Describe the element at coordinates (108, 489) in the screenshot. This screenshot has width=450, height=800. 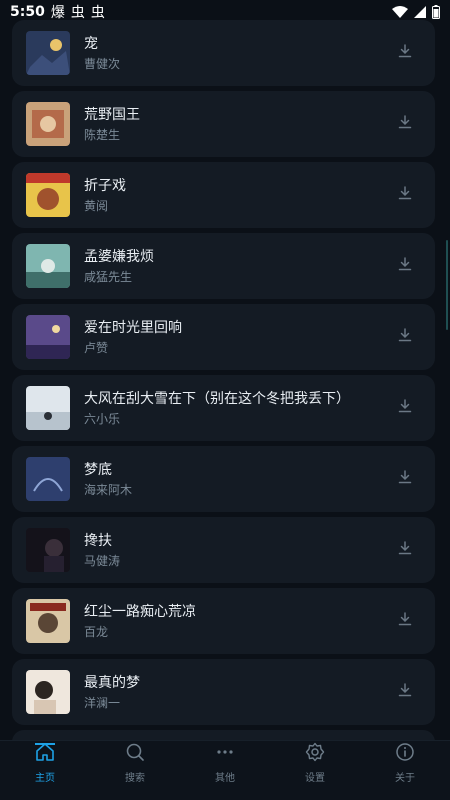
I see `song-artist: 海来阿木` at that location.